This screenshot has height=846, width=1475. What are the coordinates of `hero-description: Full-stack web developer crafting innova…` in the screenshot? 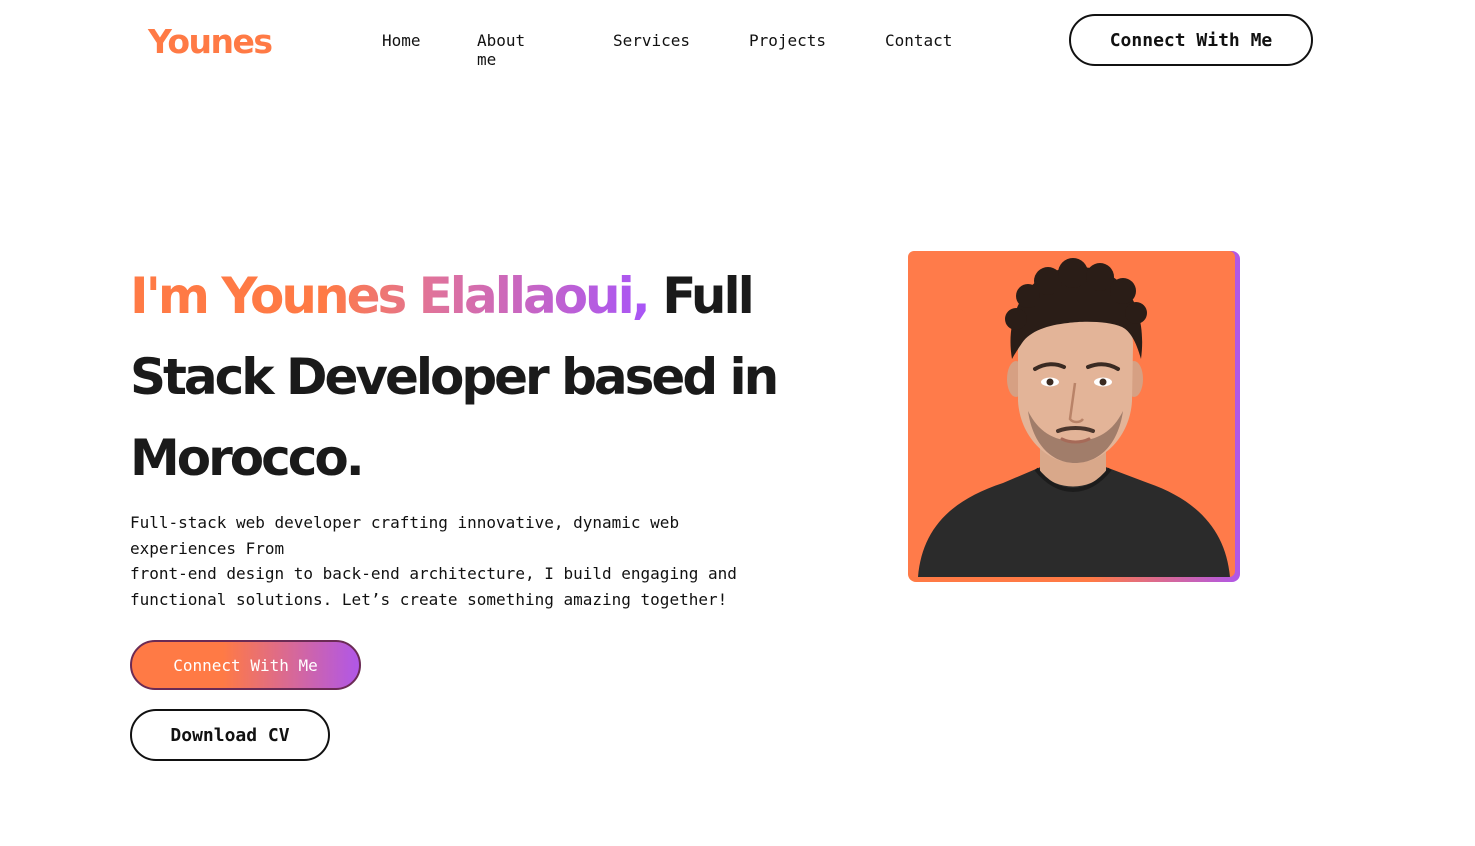 It's located at (460, 561).